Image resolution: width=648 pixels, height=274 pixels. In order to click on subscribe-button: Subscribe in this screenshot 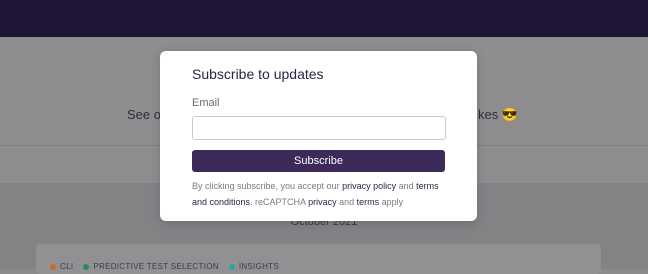, I will do `click(318, 161)`.